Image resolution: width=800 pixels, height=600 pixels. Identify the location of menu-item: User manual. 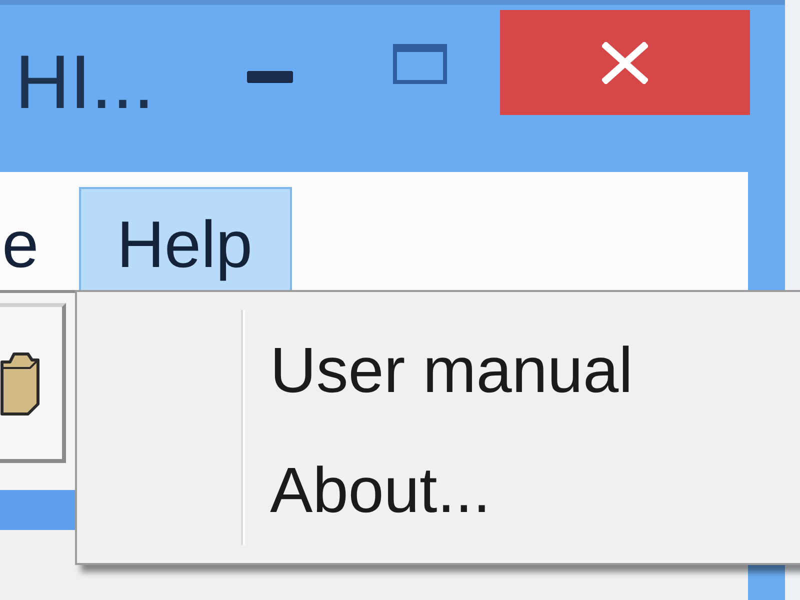
(456, 370).